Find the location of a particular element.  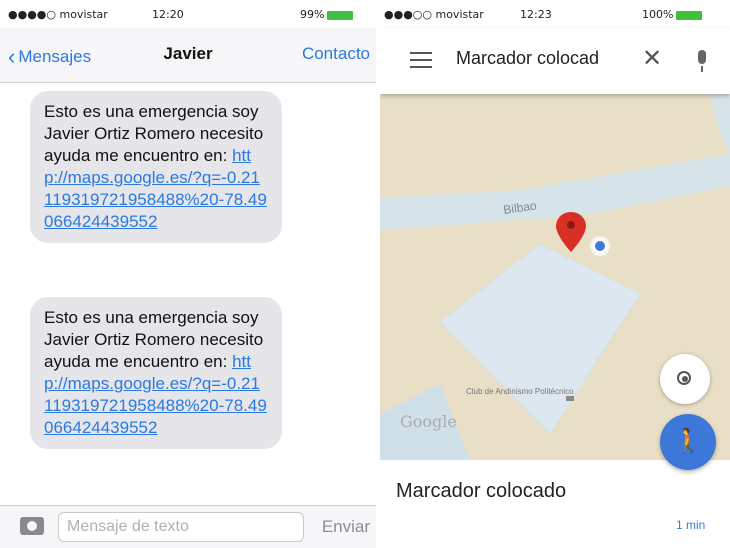

marker-pin-center is located at coordinates (571, 225).